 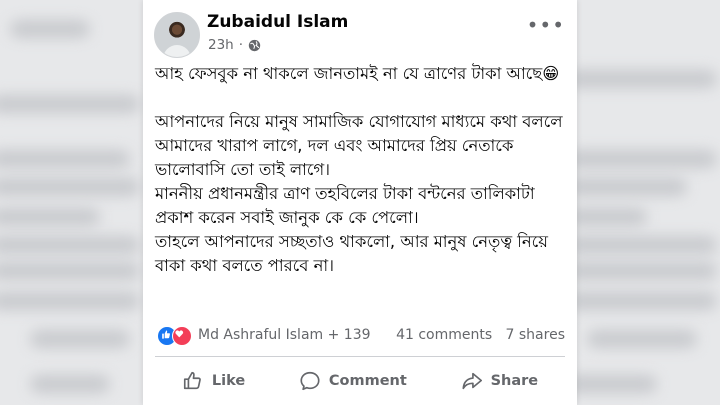 I want to click on comment-label: Comment, so click(x=367, y=381).